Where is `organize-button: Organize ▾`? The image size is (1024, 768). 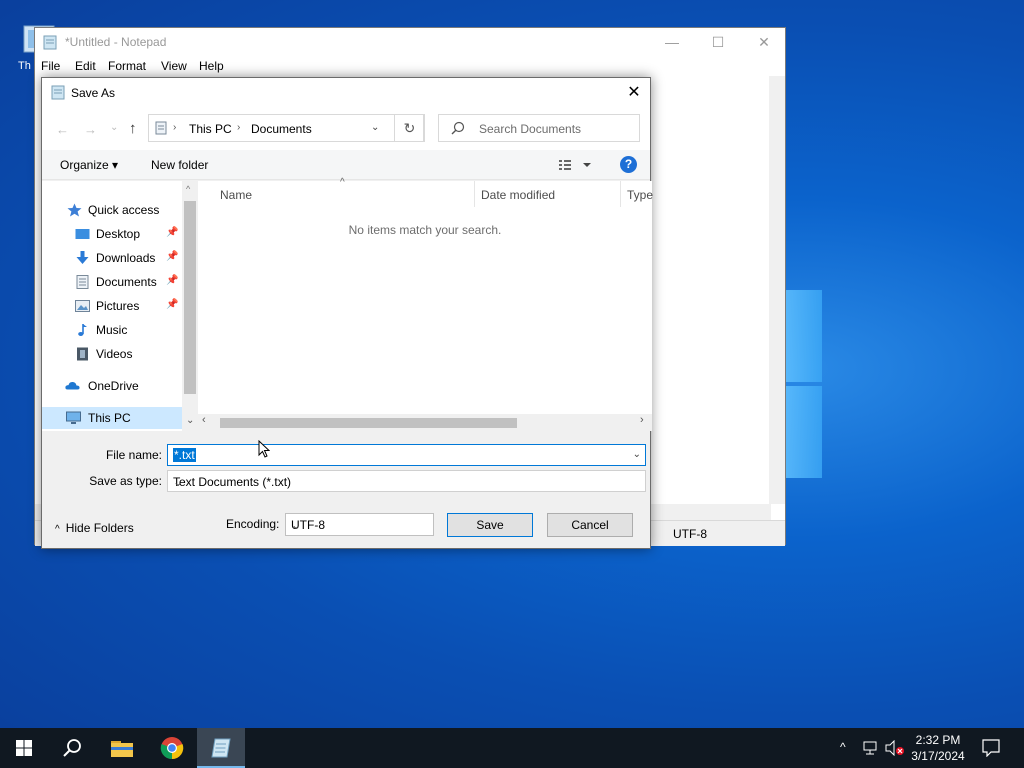 organize-button: Organize ▾ is located at coordinates (89, 165).